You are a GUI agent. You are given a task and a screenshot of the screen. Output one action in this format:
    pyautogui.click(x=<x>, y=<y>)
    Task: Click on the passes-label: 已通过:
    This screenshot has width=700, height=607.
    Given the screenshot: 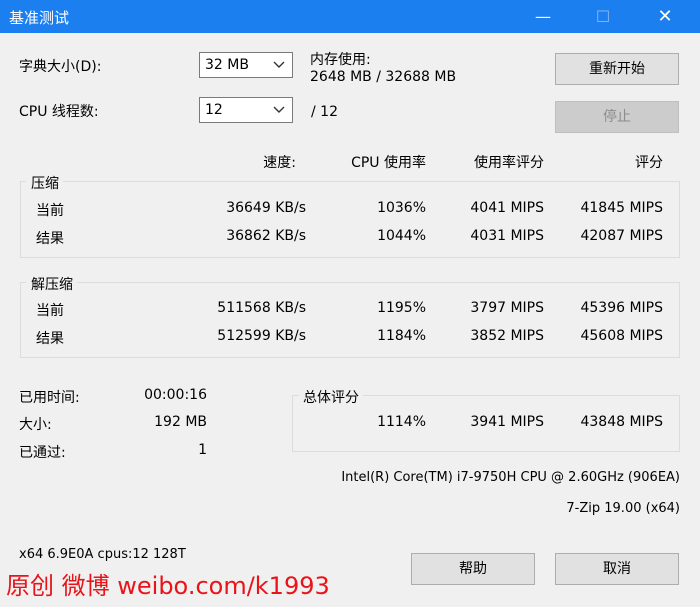 What is the action you would take?
    pyautogui.click(x=42, y=453)
    